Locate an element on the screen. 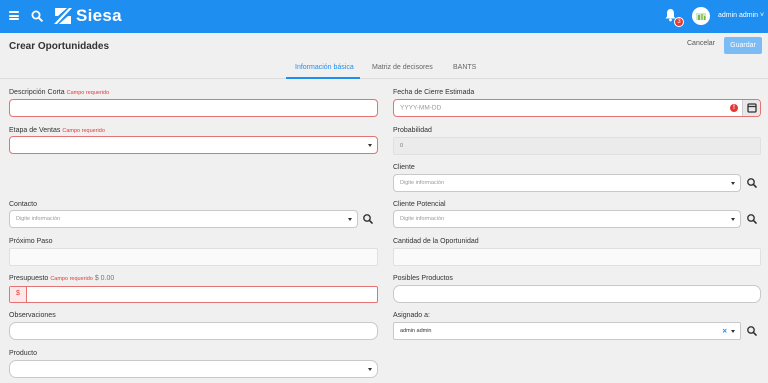  probabilidad-field: 0 is located at coordinates (577, 146).